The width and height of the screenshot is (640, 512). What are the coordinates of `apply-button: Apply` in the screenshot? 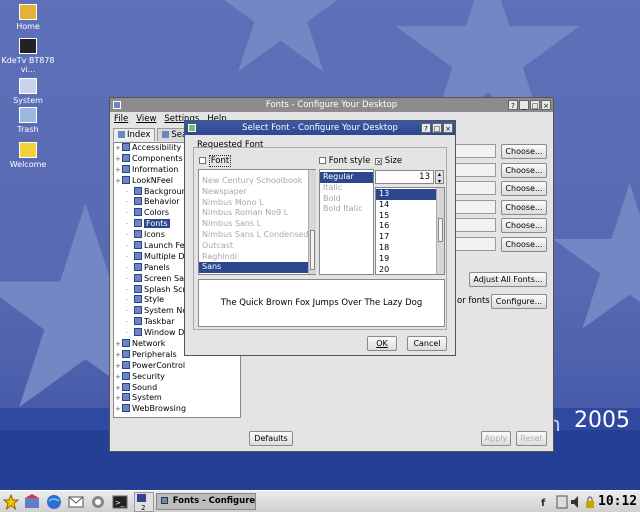 It's located at (496, 438).